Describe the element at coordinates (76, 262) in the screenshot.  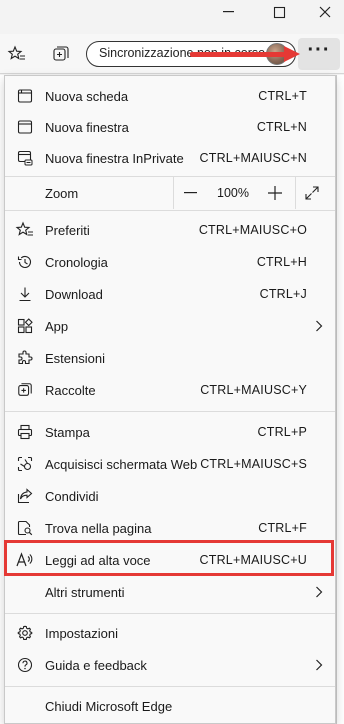
I see `menu-item-label: Cronologia` at that location.